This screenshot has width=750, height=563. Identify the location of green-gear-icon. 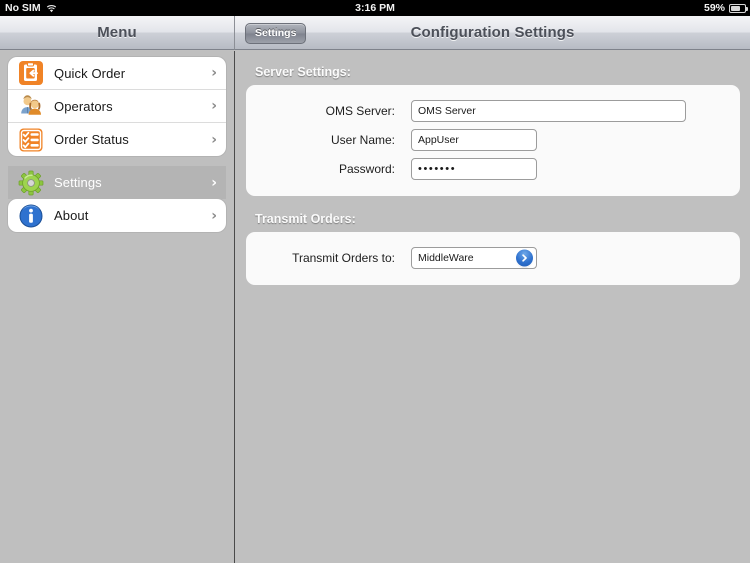
(31, 183).